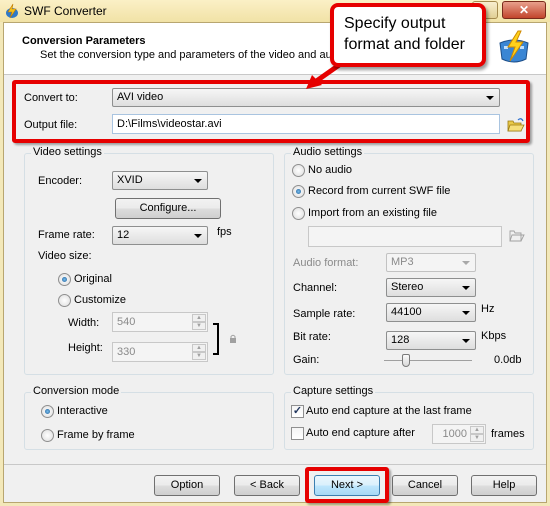  What do you see at coordinates (298, 213) in the screenshot?
I see `import-file-radio` at bounding box center [298, 213].